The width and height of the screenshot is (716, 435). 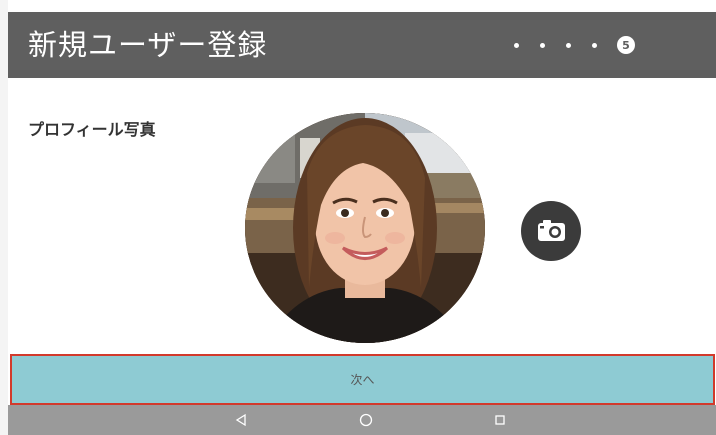 I want to click on next-button-label: 次へ, so click(x=362, y=380).